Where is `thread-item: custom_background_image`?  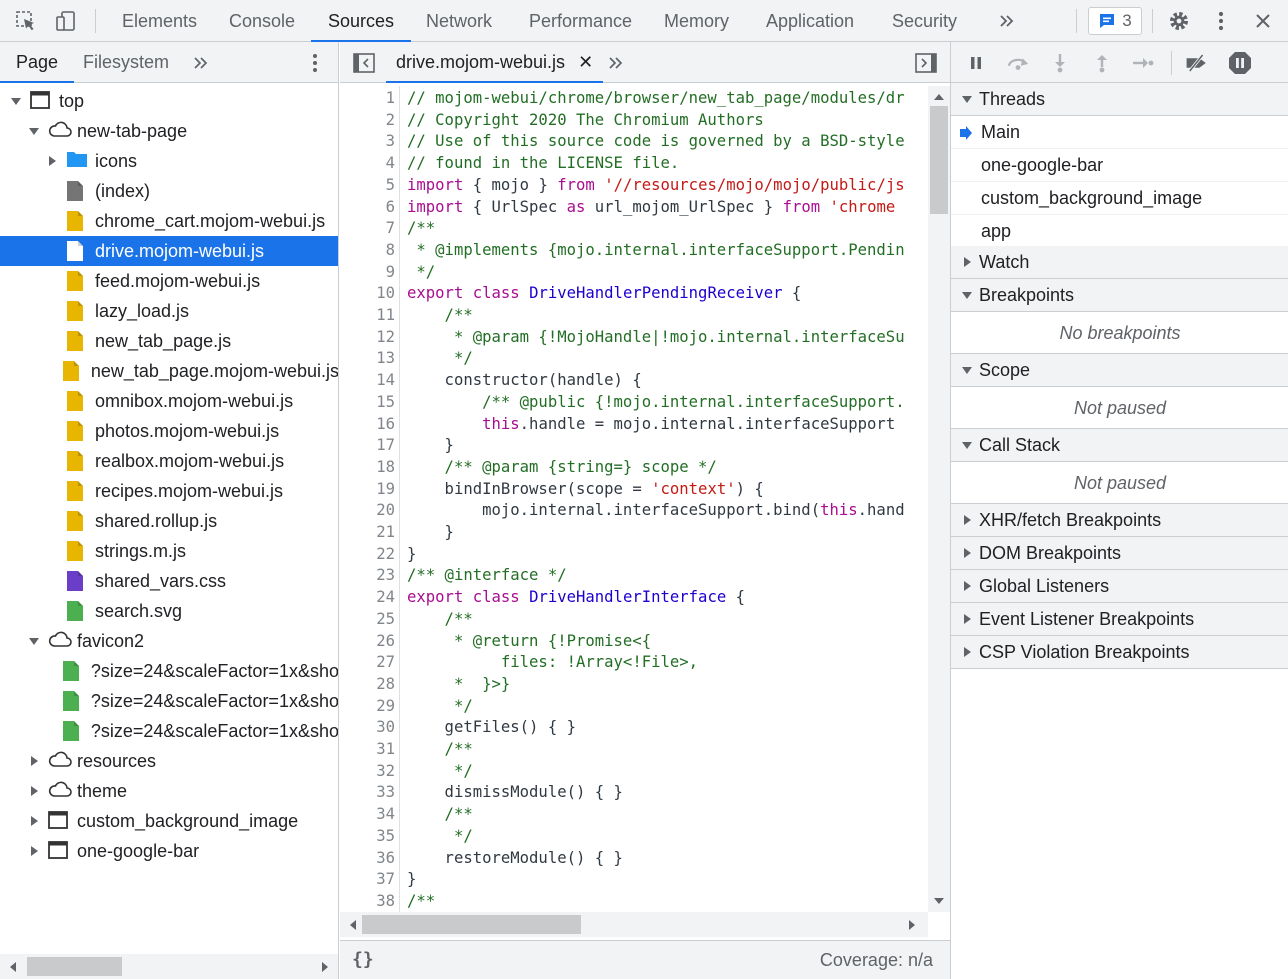
thread-item: custom_background_image is located at coordinates (1119, 198).